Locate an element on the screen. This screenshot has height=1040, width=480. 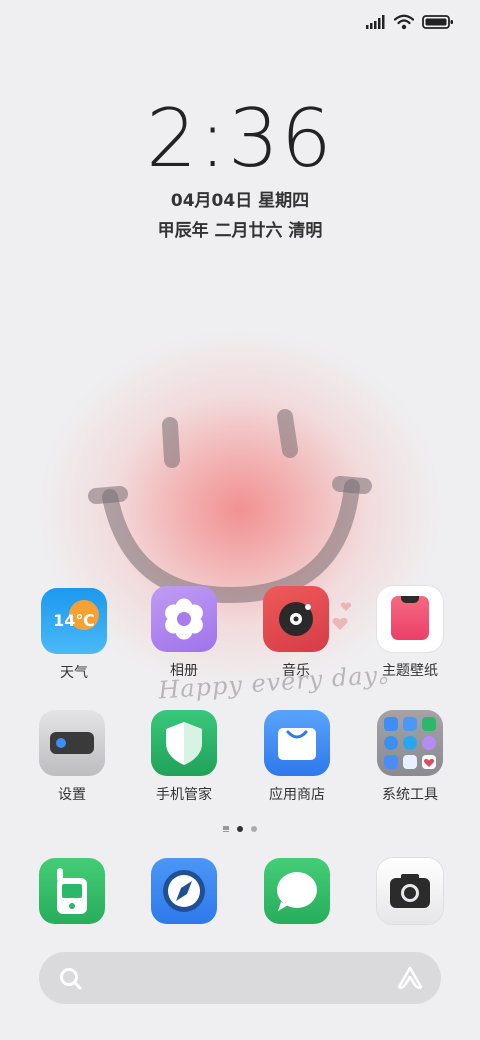
dock-phone is located at coordinates (72, 891).